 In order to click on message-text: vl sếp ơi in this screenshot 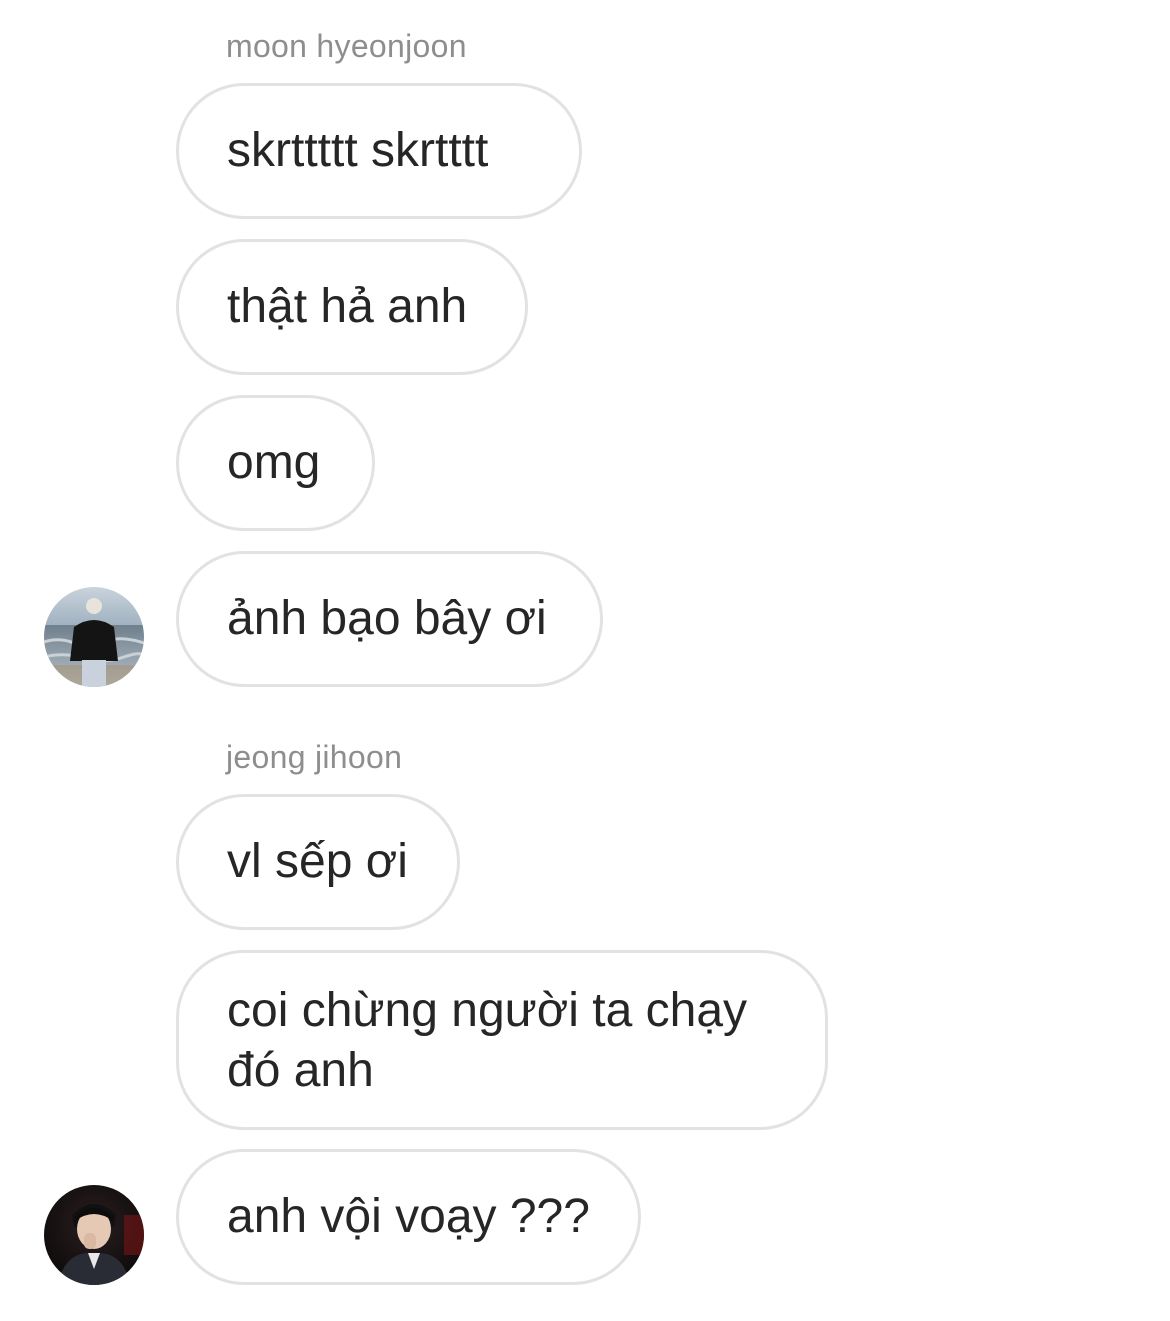, I will do `click(317, 861)`.